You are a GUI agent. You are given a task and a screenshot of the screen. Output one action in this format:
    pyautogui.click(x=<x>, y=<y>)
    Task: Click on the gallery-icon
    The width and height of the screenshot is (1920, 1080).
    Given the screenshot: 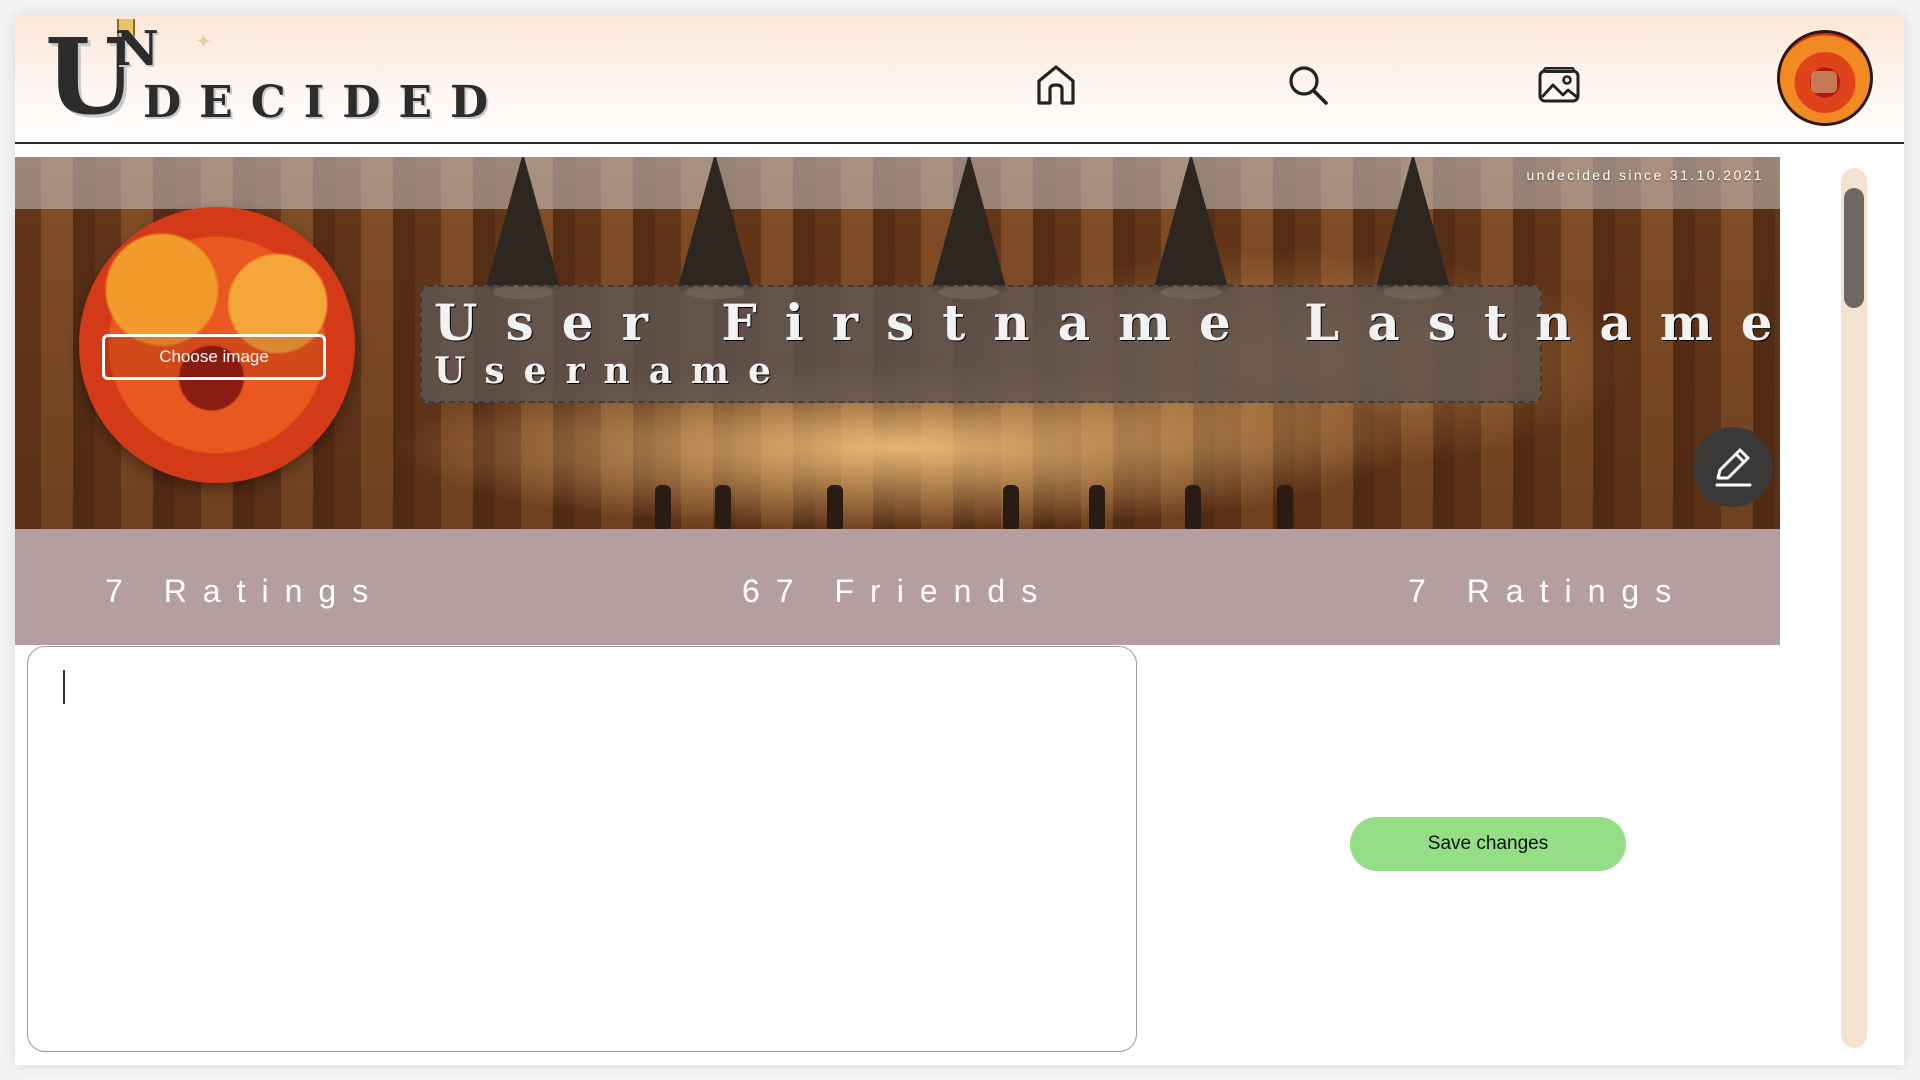 What is the action you would take?
    pyautogui.click(x=1559, y=85)
    